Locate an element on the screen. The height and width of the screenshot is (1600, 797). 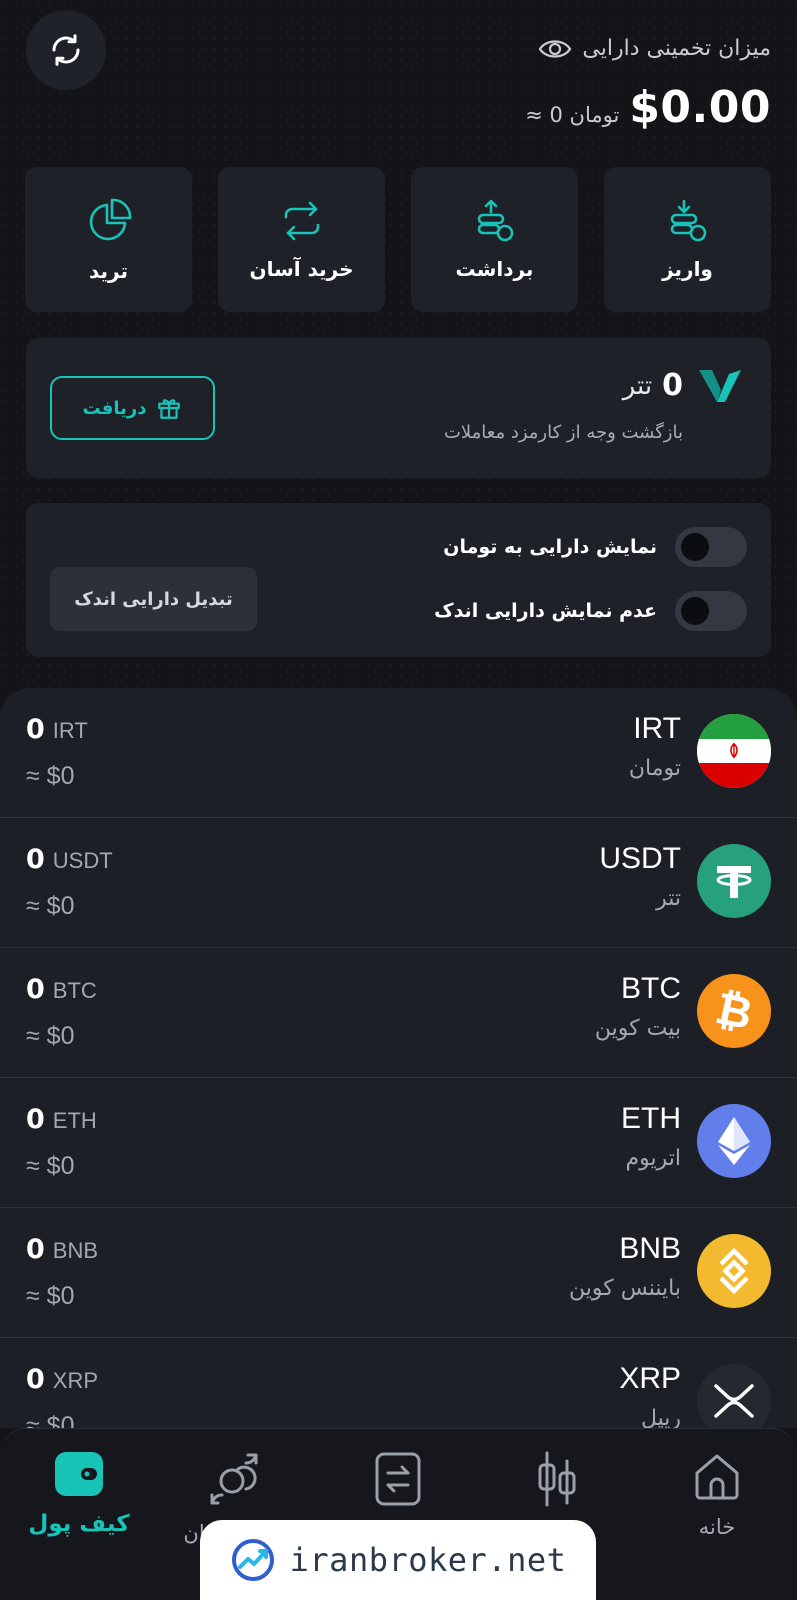
asset-name: اتریوم is located at coordinates (653, 1158).